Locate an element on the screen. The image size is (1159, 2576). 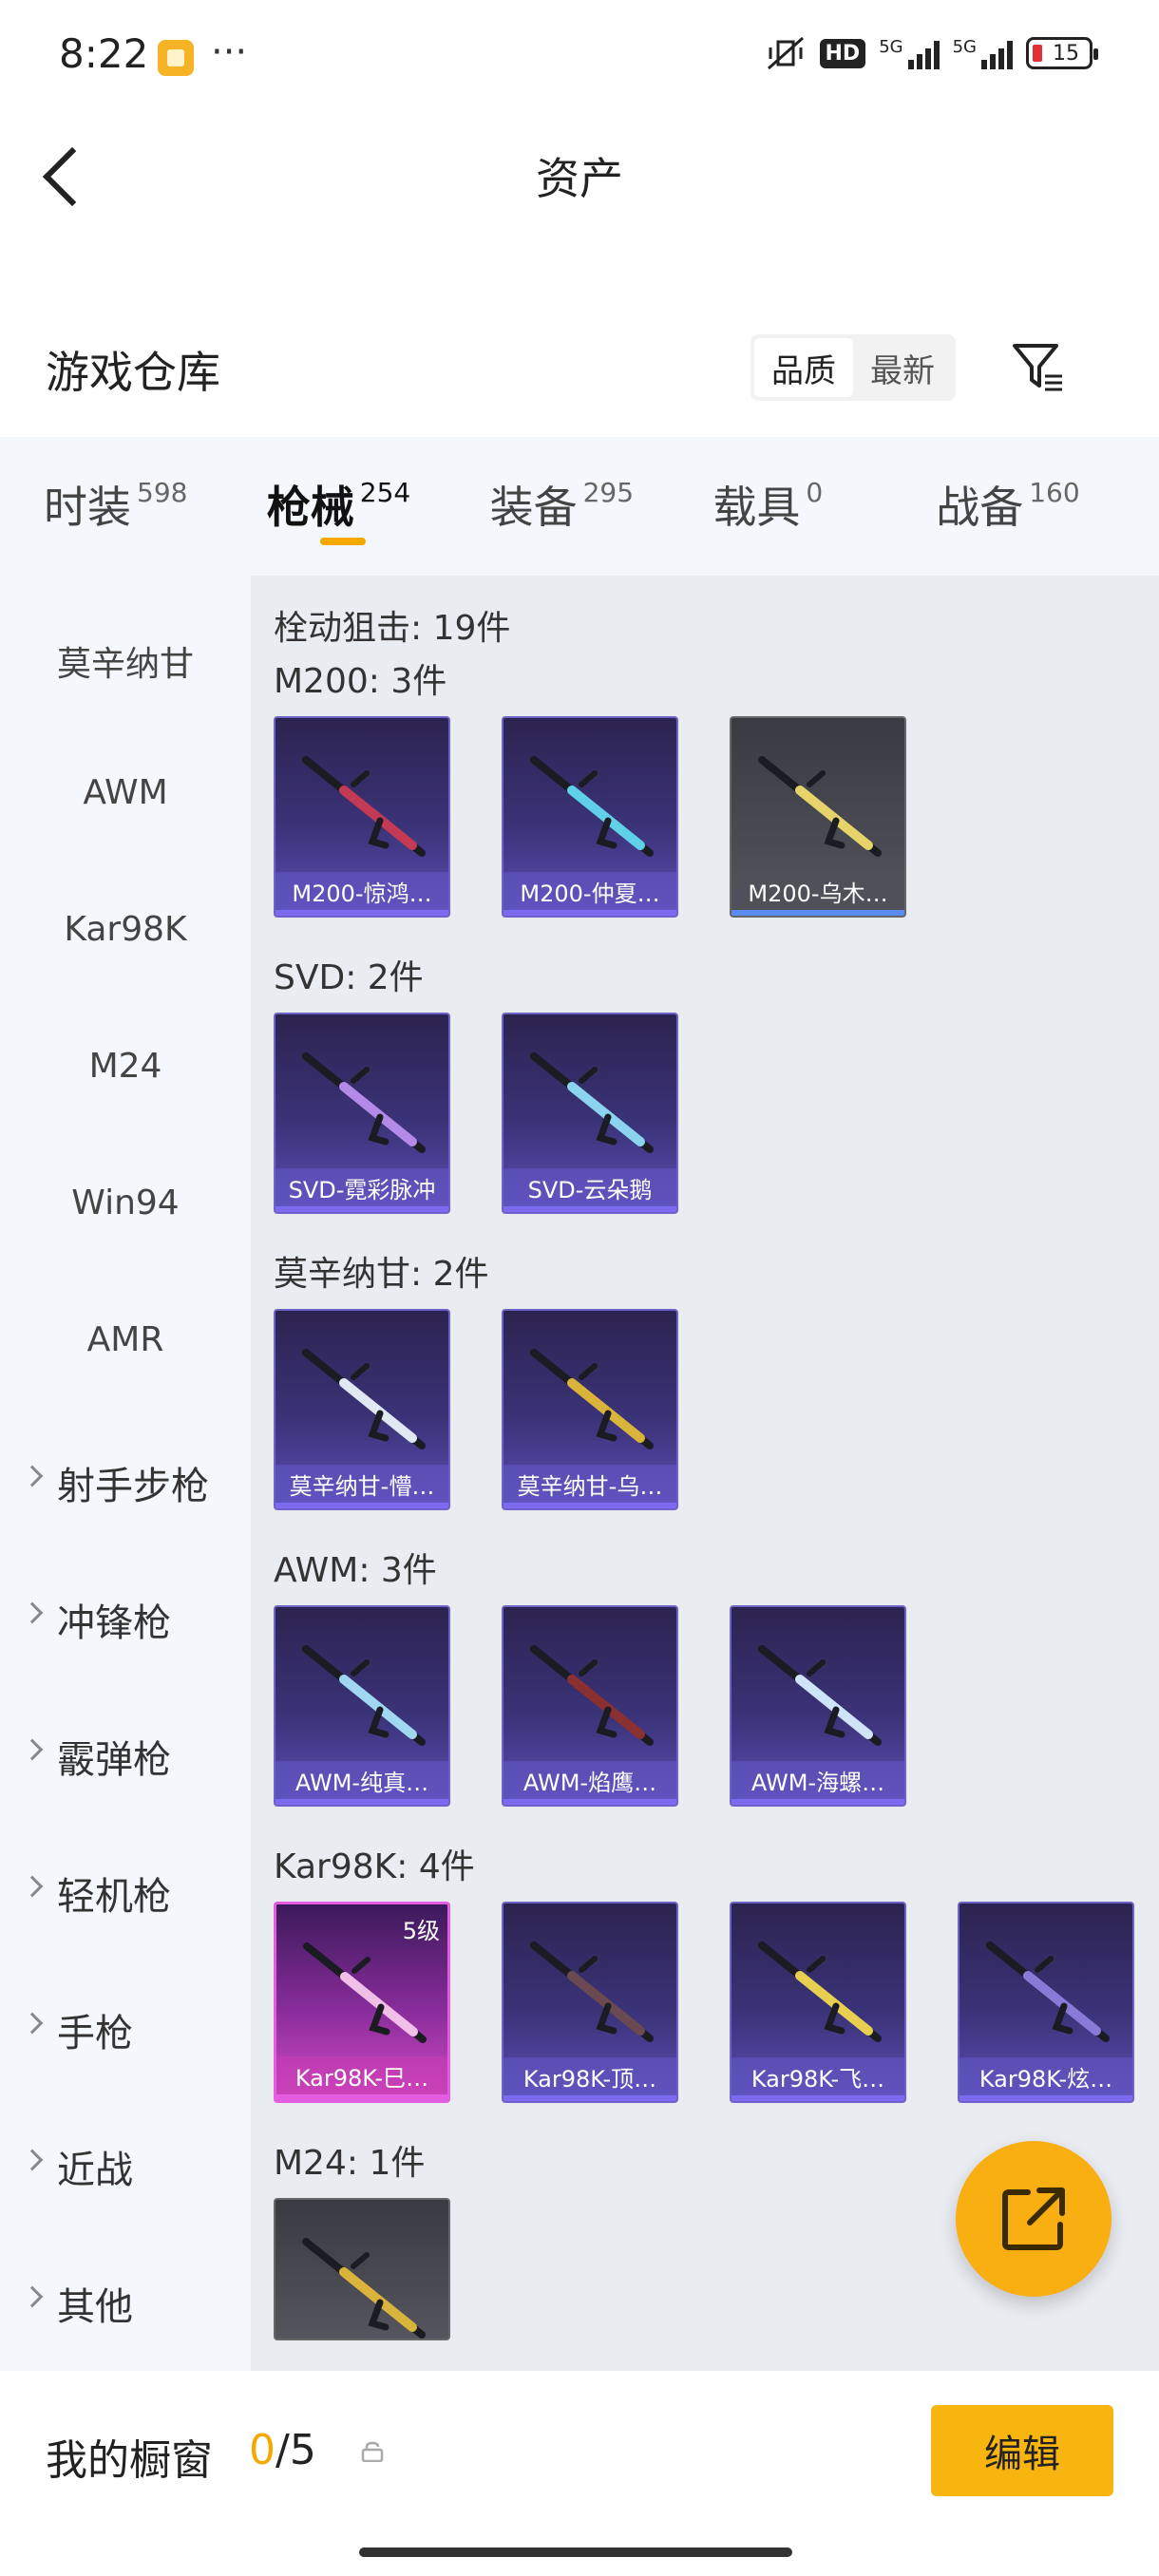
showcase-count: 0/5 is located at coordinates (282, 2450).